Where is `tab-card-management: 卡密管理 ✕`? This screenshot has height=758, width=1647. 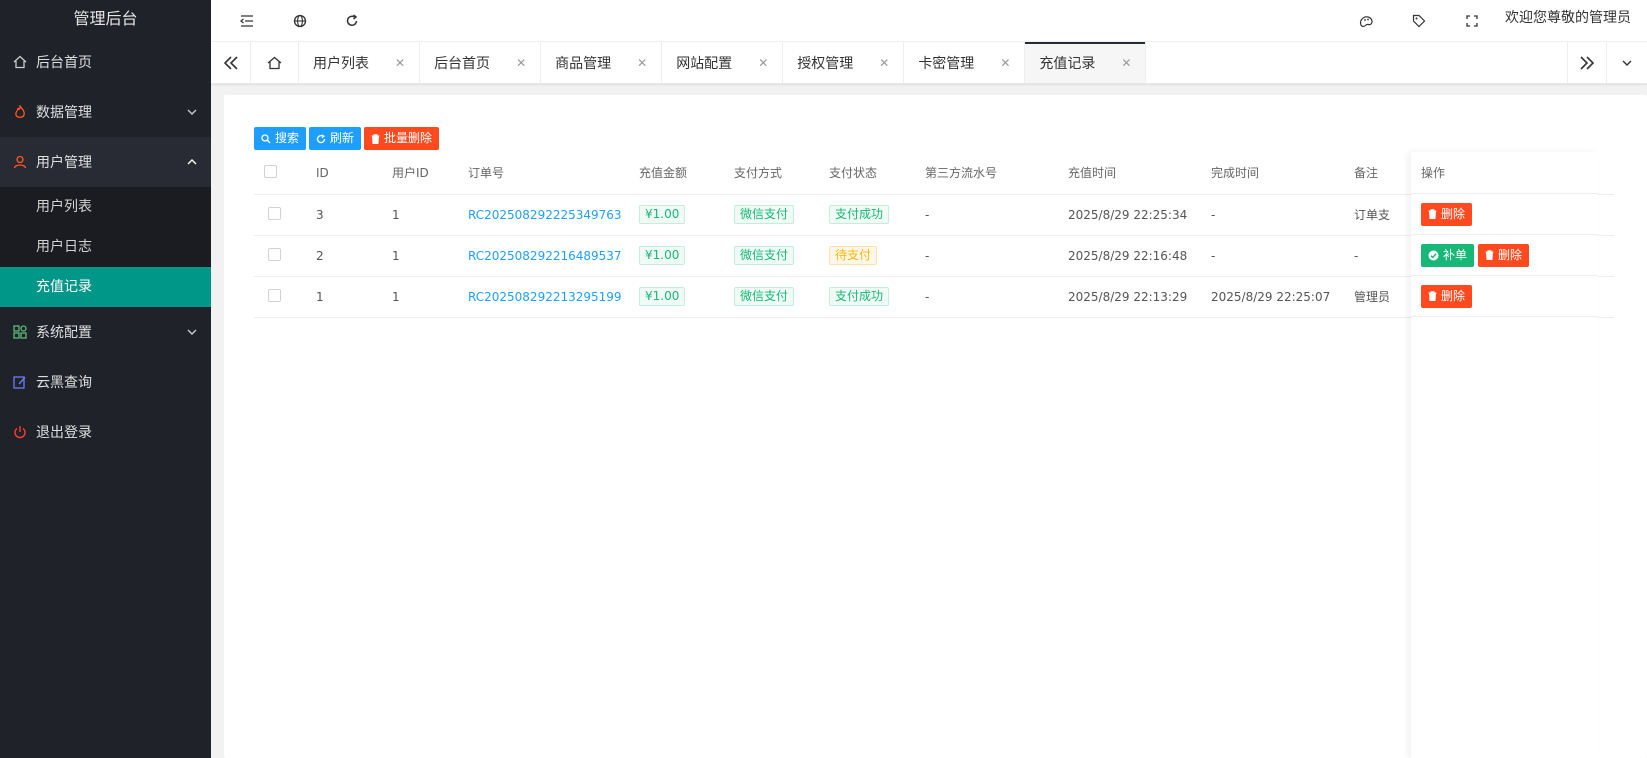 tab-card-management: 卡密管理 ✕ is located at coordinates (965, 62).